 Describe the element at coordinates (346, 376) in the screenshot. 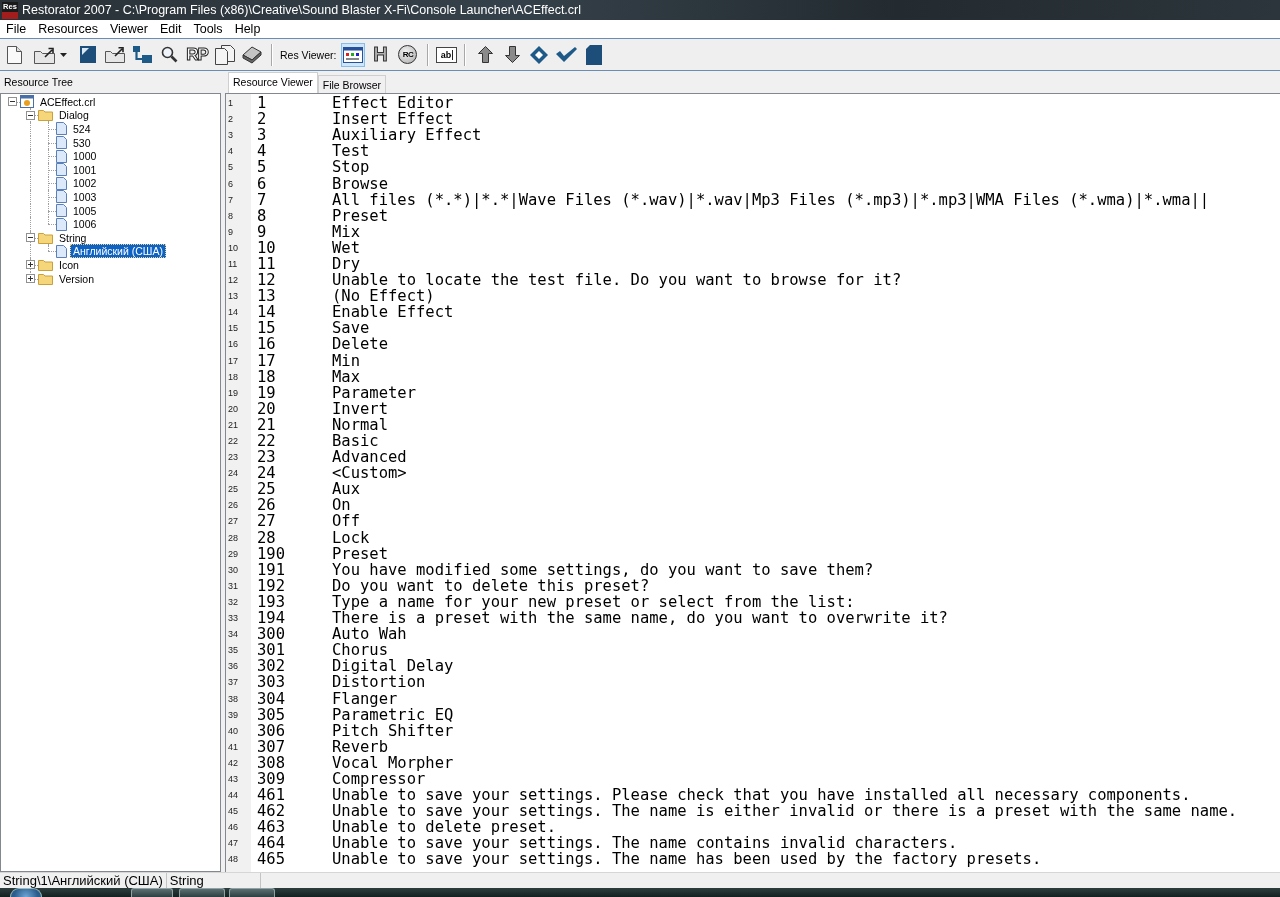

I see `string-text: Max` at that location.